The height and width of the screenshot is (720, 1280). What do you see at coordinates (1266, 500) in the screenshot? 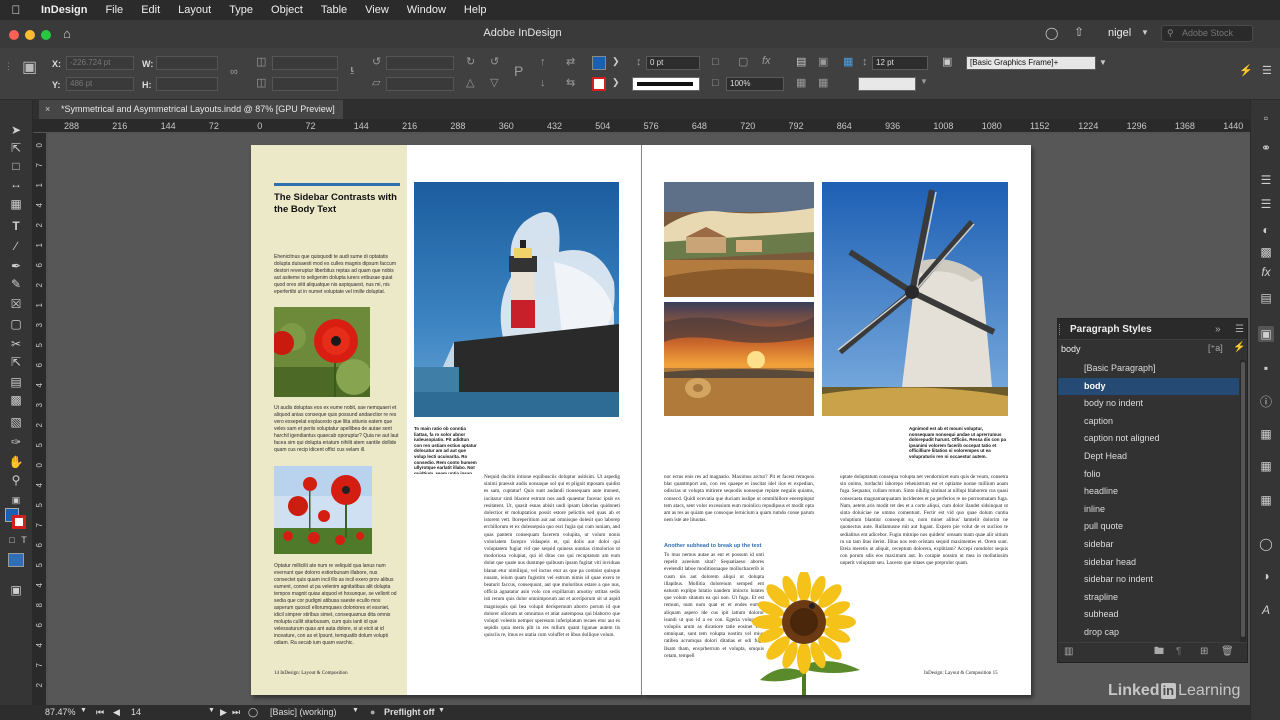
I see `table-styles-panel-icon: ▦` at bounding box center [1266, 500].